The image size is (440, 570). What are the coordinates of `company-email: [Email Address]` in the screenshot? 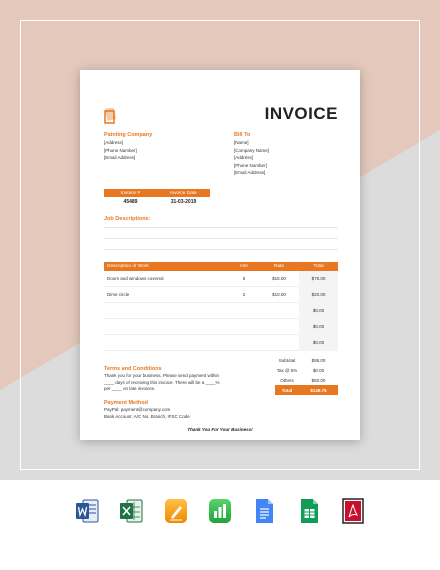 It's located at (120, 157).